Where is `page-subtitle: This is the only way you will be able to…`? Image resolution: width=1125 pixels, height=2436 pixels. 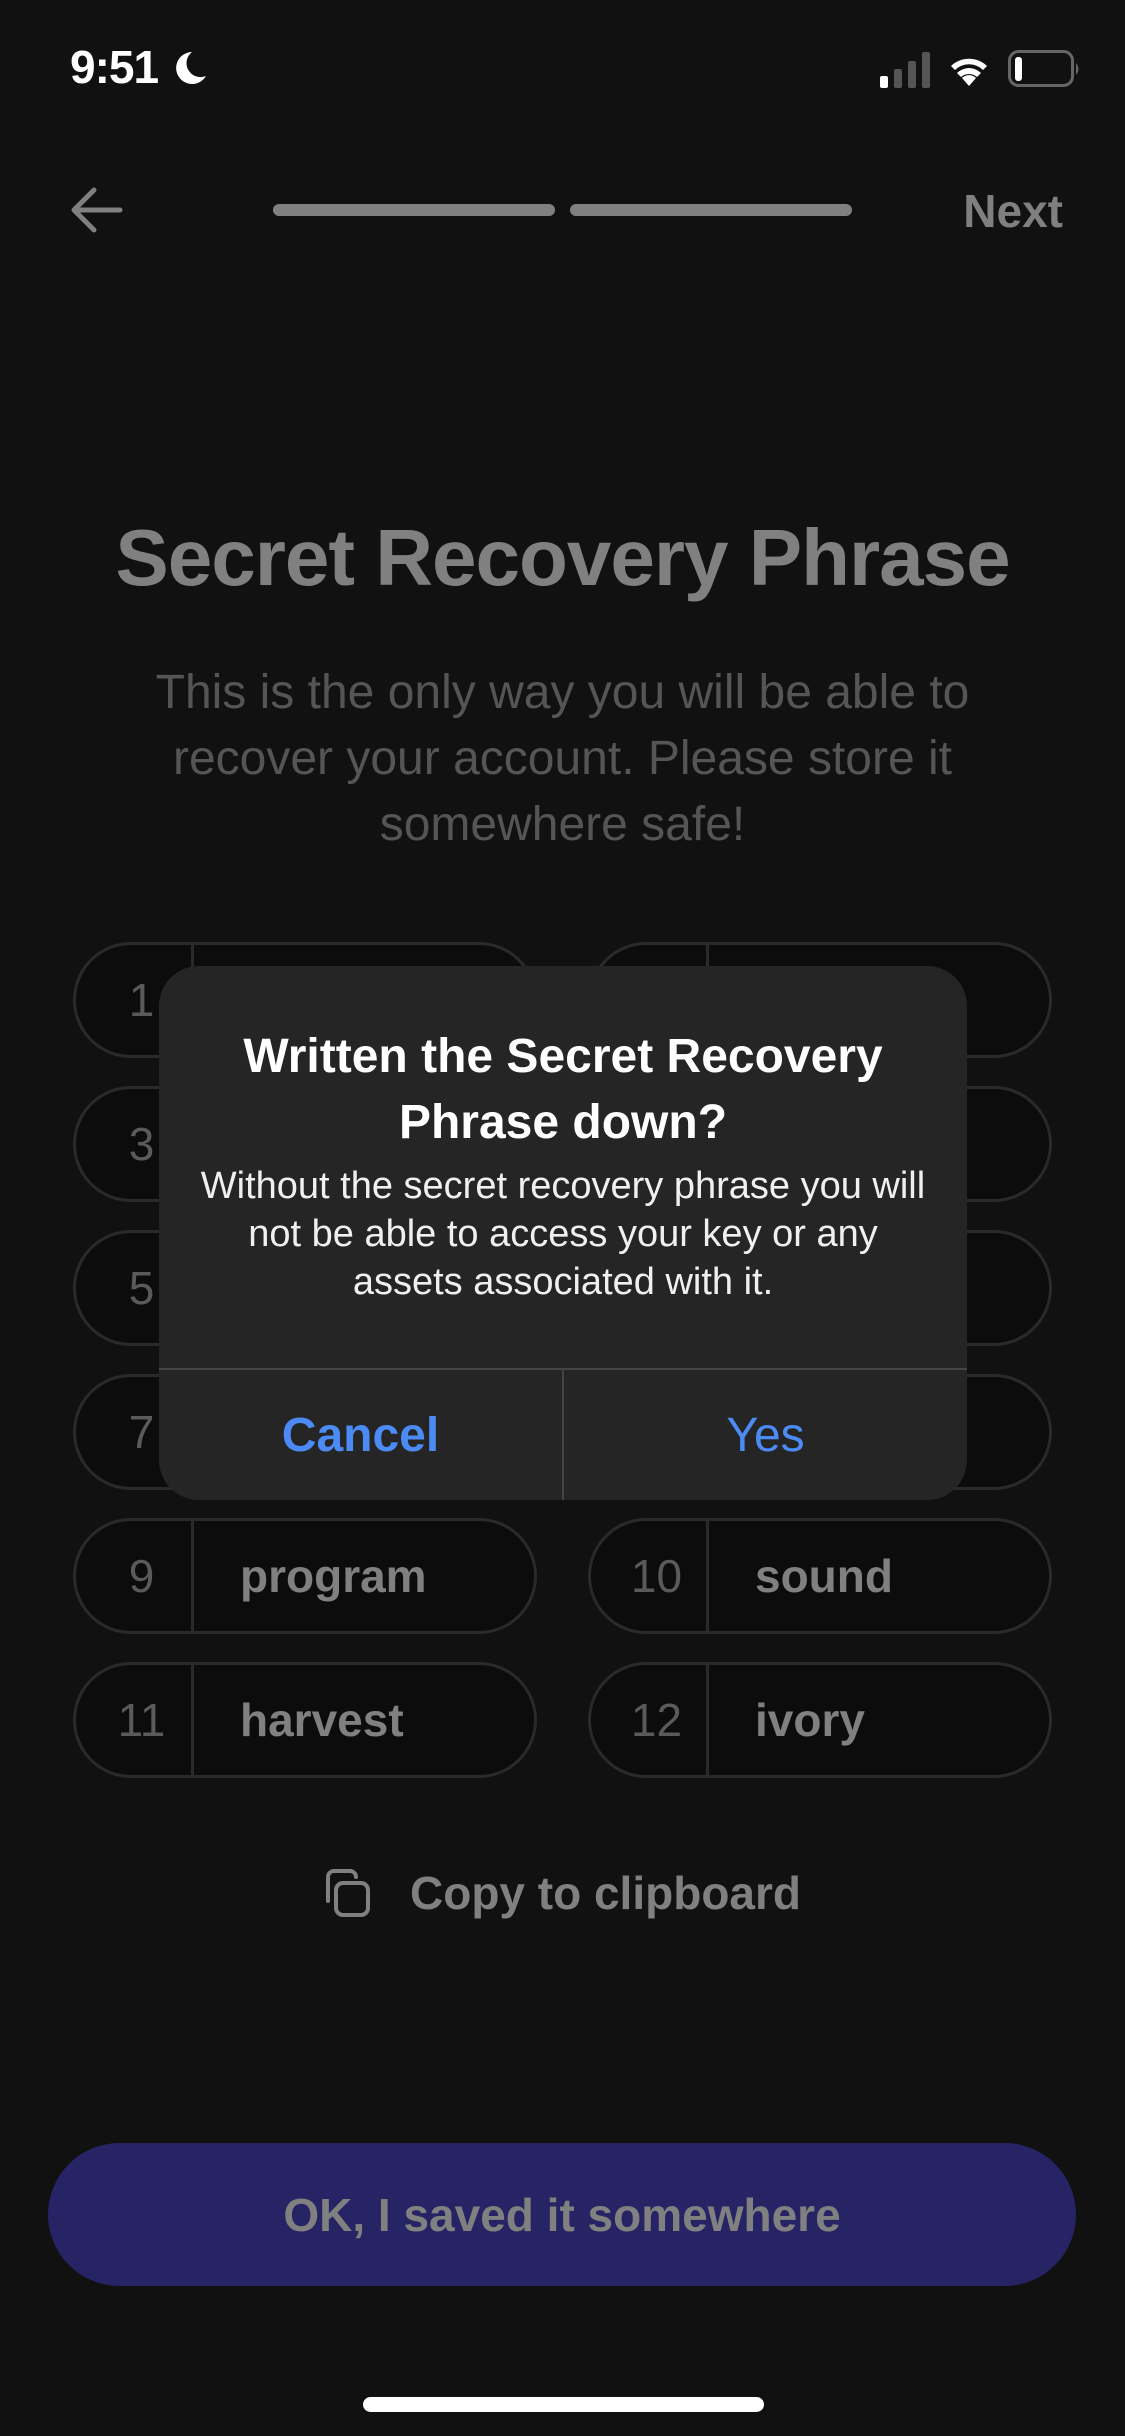
page-subtitle: This is the only way you will be able to… is located at coordinates (562, 758).